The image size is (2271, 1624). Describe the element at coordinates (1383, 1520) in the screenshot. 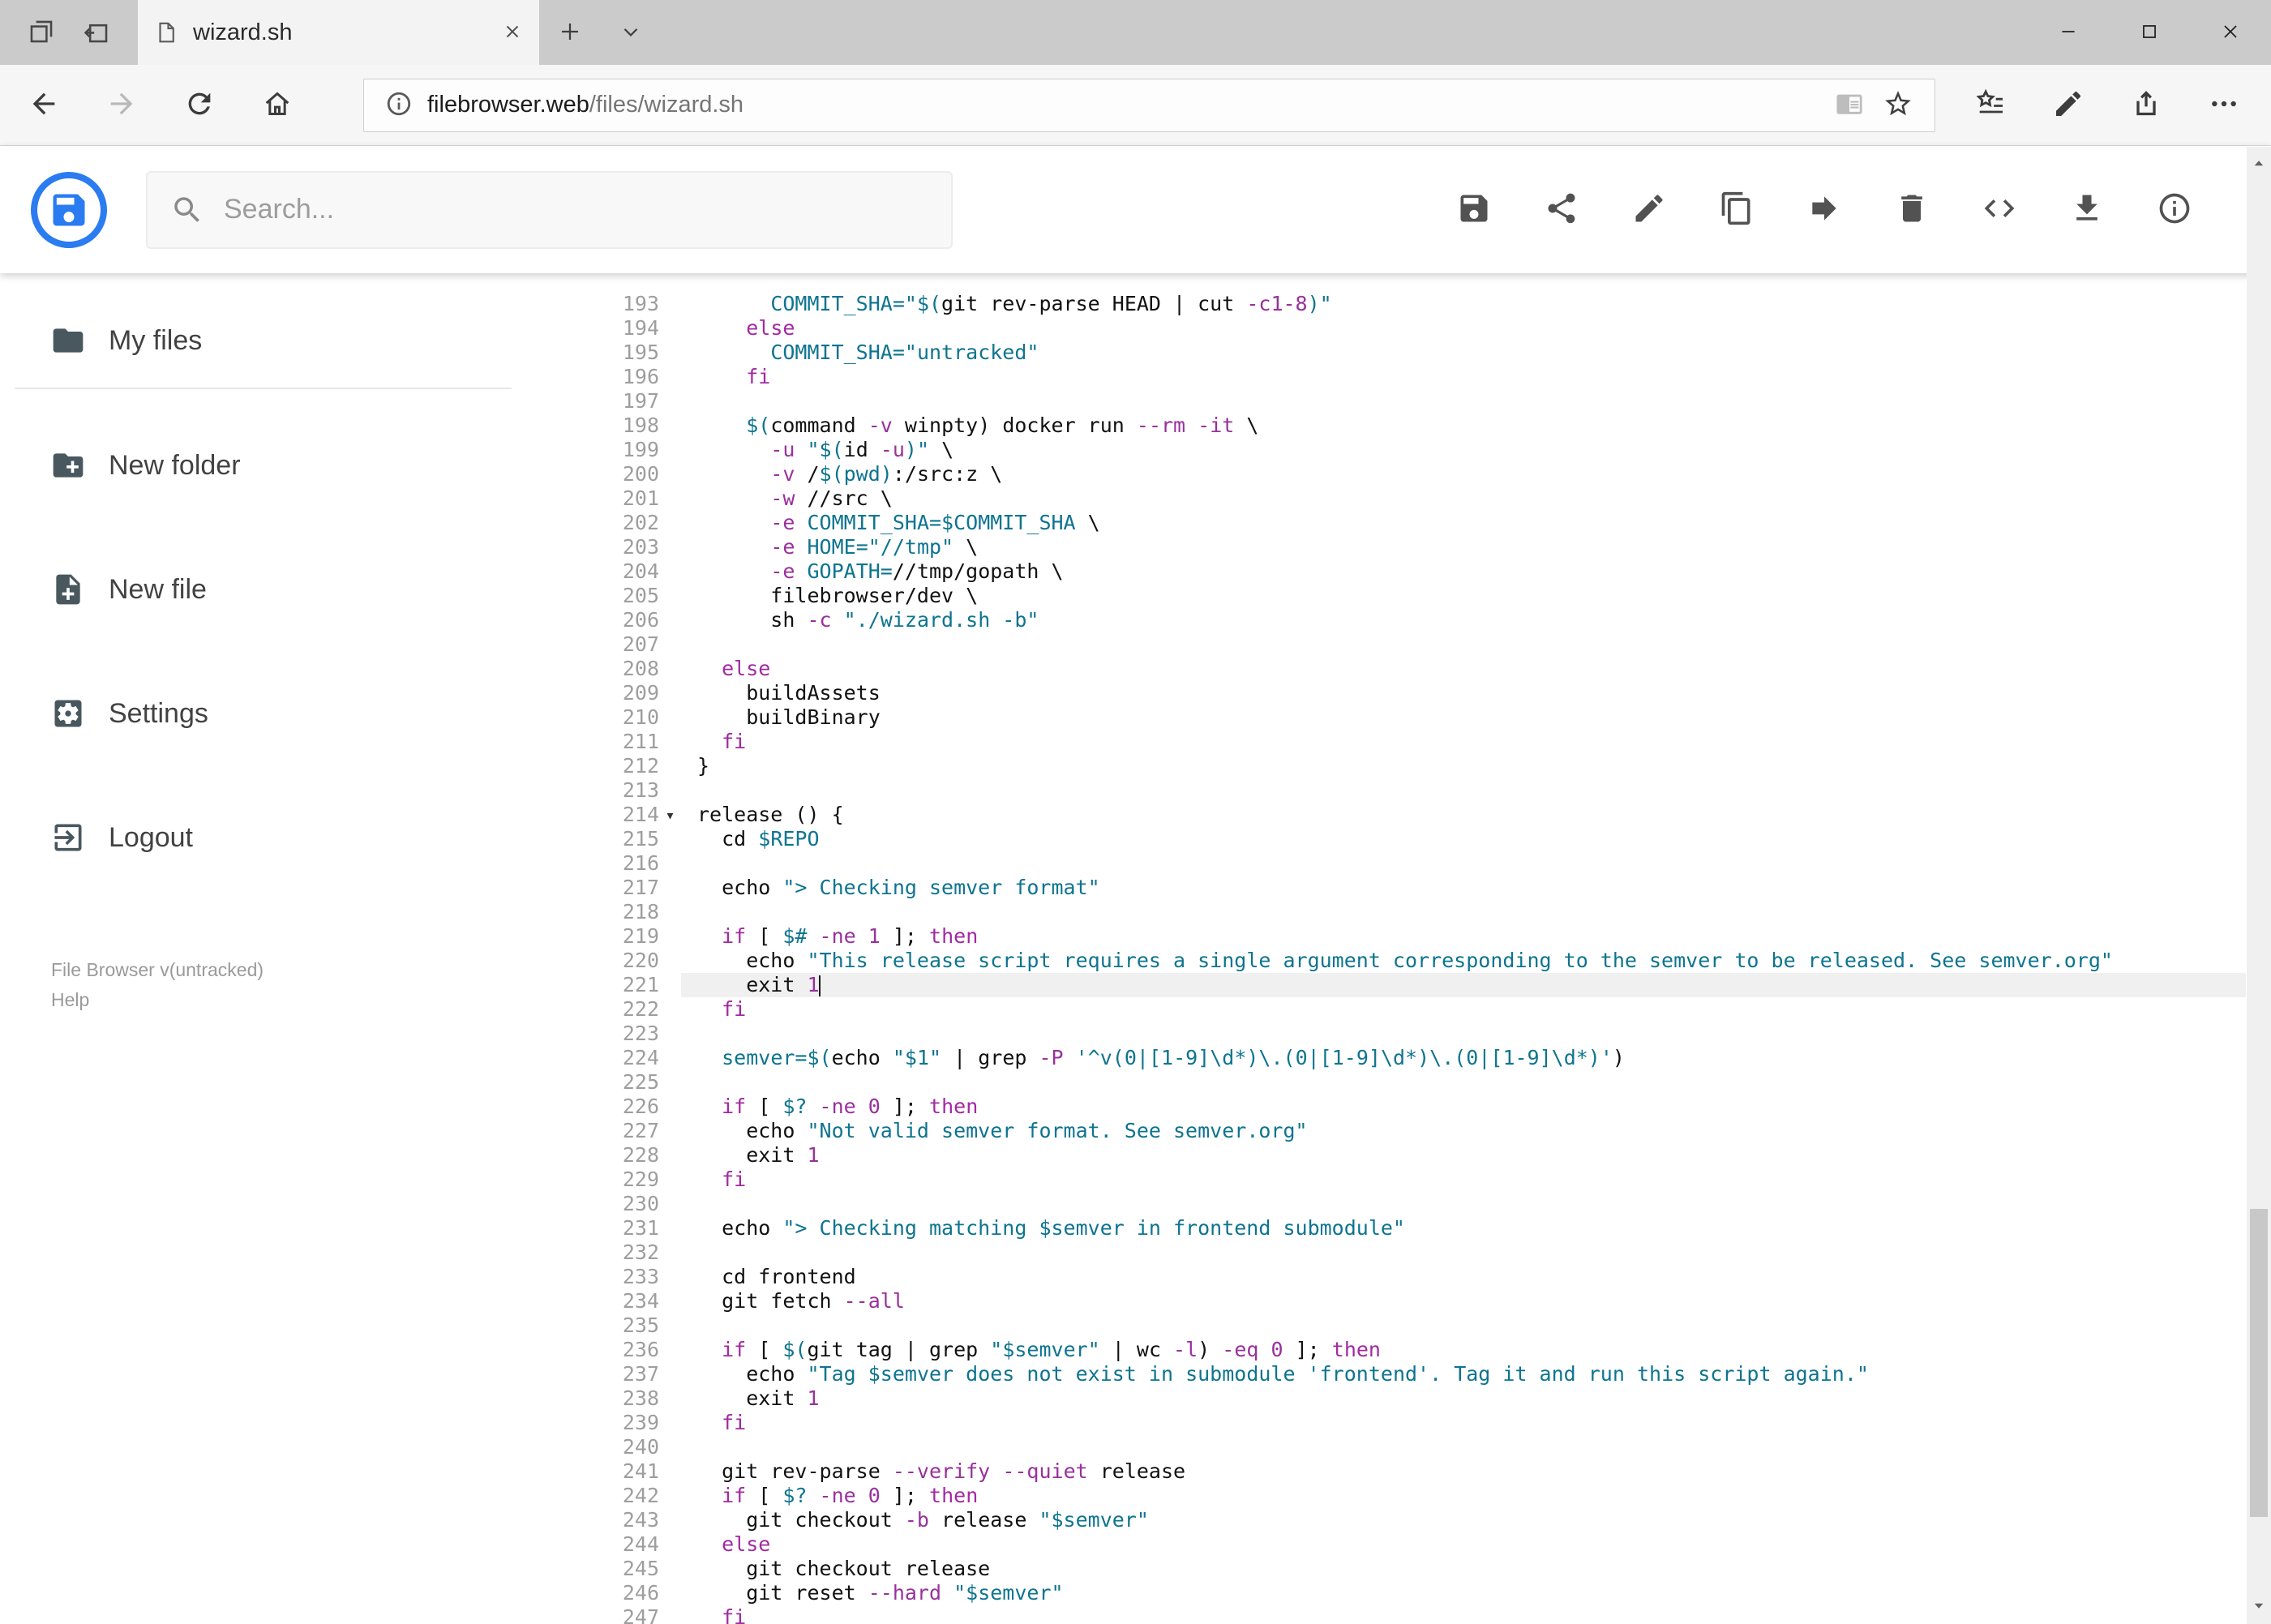

I see `code-line: 243 git checkout -b release "$semver"` at that location.